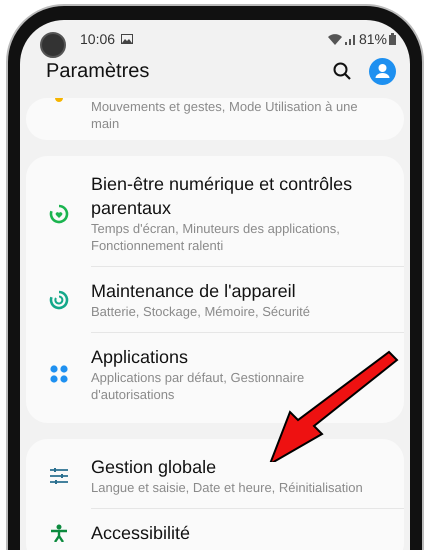 The height and width of the screenshot is (550, 428). I want to click on setting-description: Langue et saisie, Date et heure, Réinitialisation, so click(227, 487).